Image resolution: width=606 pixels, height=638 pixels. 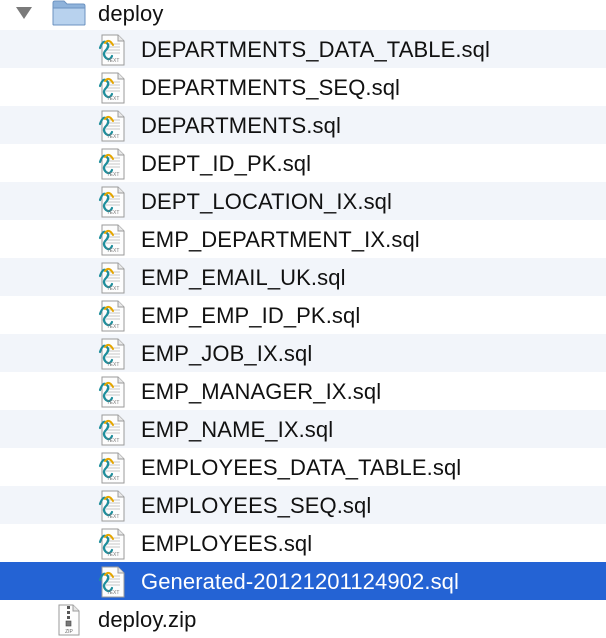 What do you see at coordinates (69, 620) in the screenshot?
I see `zip-archive-icon: ZIP` at bounding box center [69, 620].